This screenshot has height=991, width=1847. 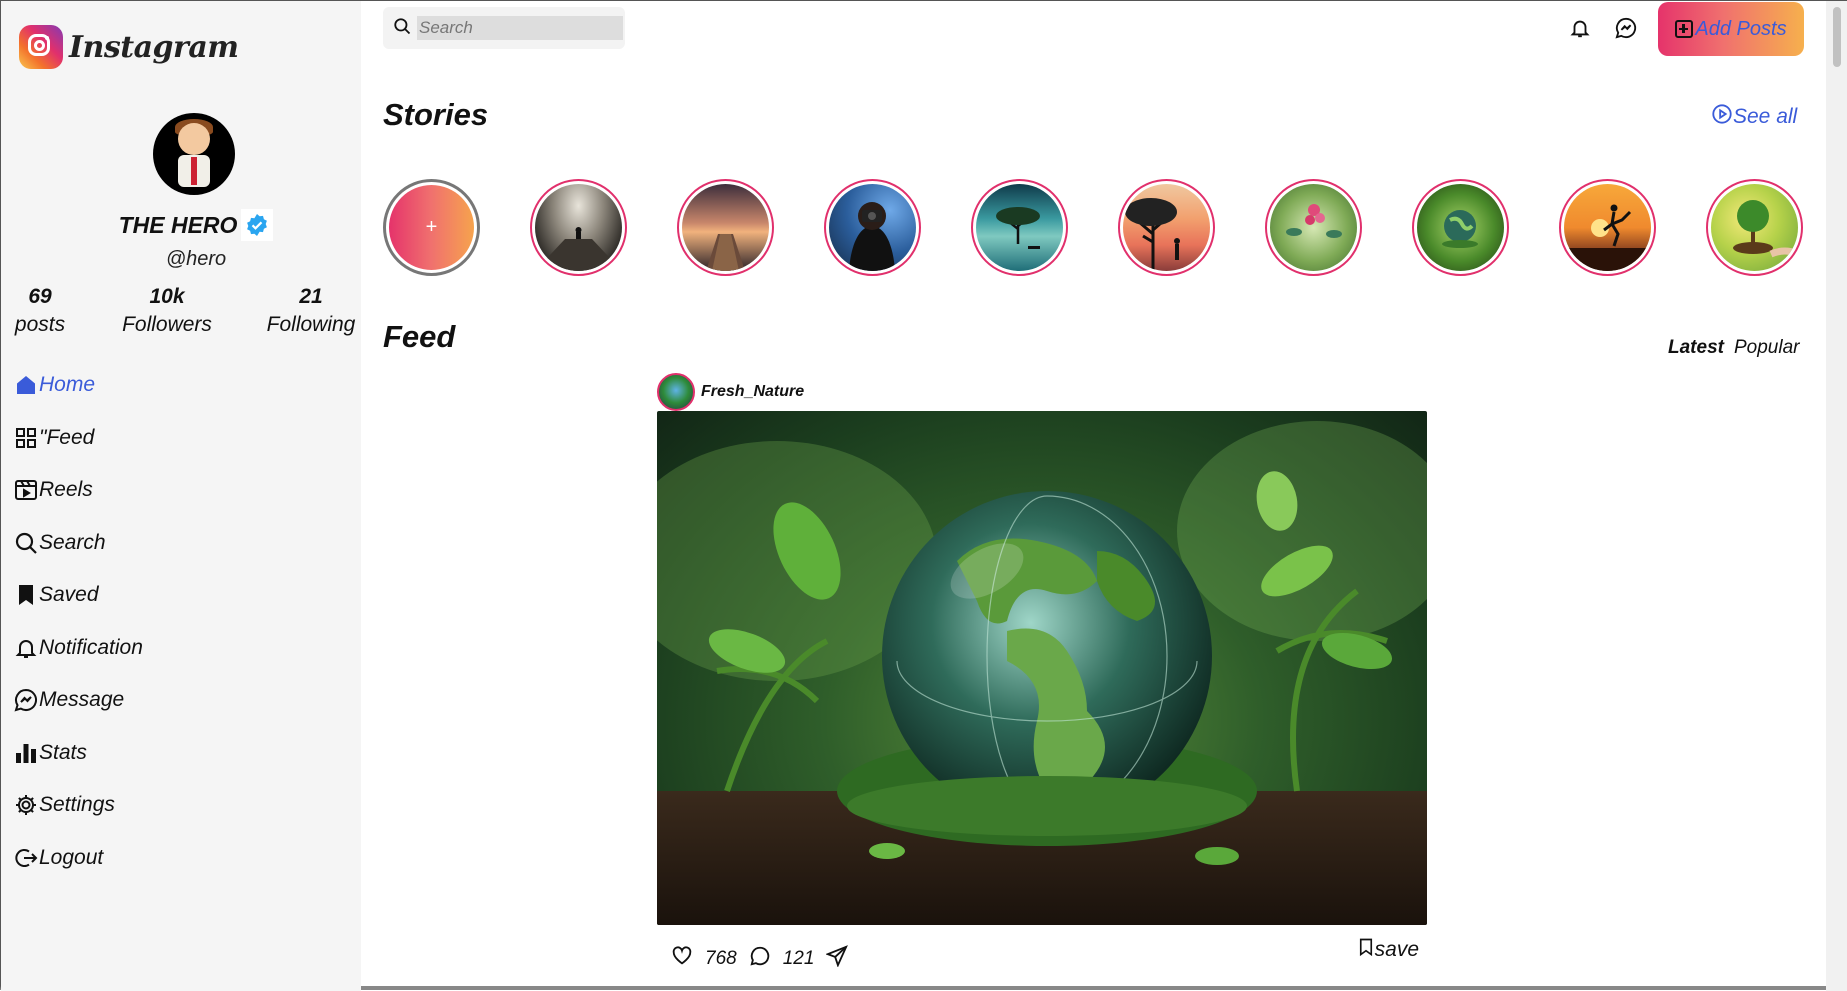 I want to click on comment-icon, so click(x=760, y=959).